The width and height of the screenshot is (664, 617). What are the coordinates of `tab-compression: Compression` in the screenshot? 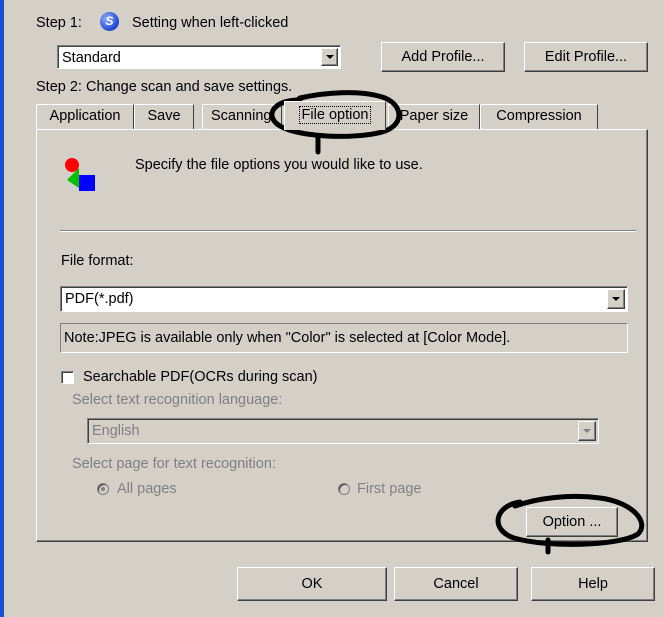 It's located at (539, 116).